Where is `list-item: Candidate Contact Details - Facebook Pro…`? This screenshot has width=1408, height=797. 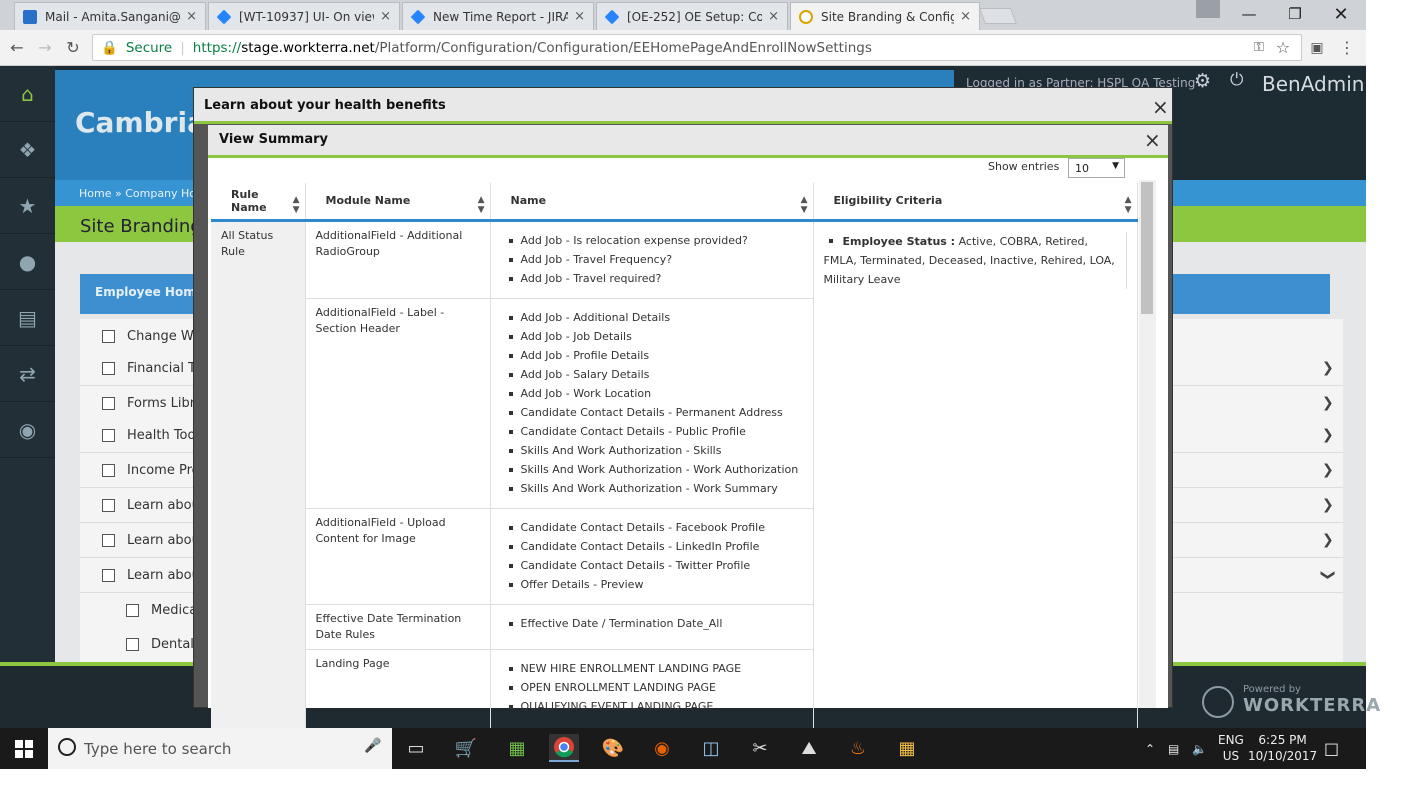
list-item: Candidate Contact Details - Facebook Pro… is located at coordinates (655, 527).